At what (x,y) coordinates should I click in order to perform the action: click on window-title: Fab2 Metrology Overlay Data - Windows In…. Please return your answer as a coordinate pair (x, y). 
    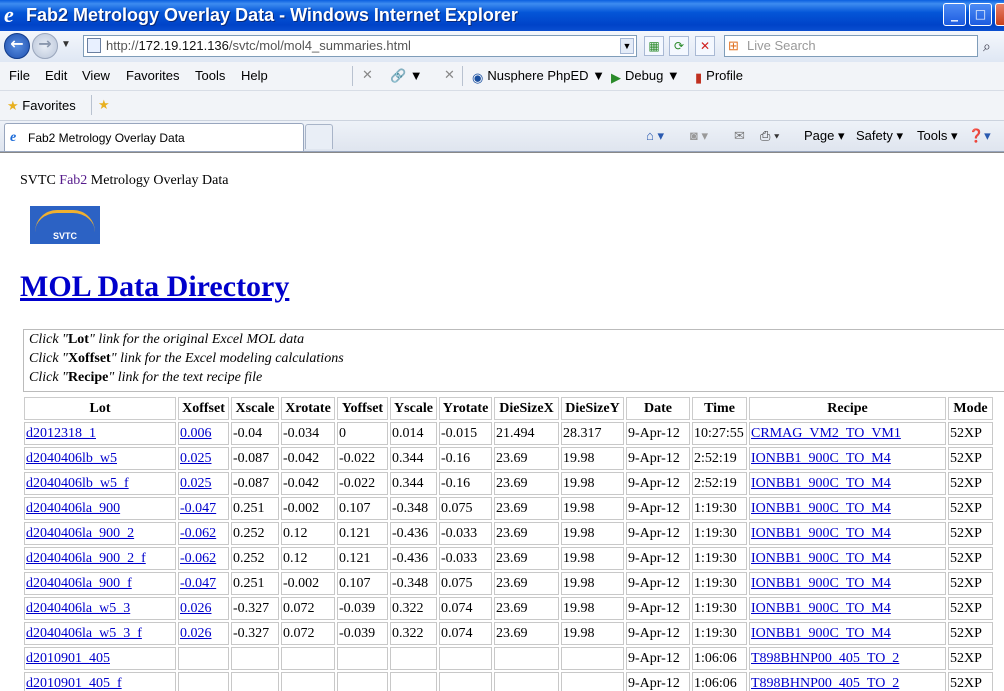
    Looking at the image, I should click on (272, 15).